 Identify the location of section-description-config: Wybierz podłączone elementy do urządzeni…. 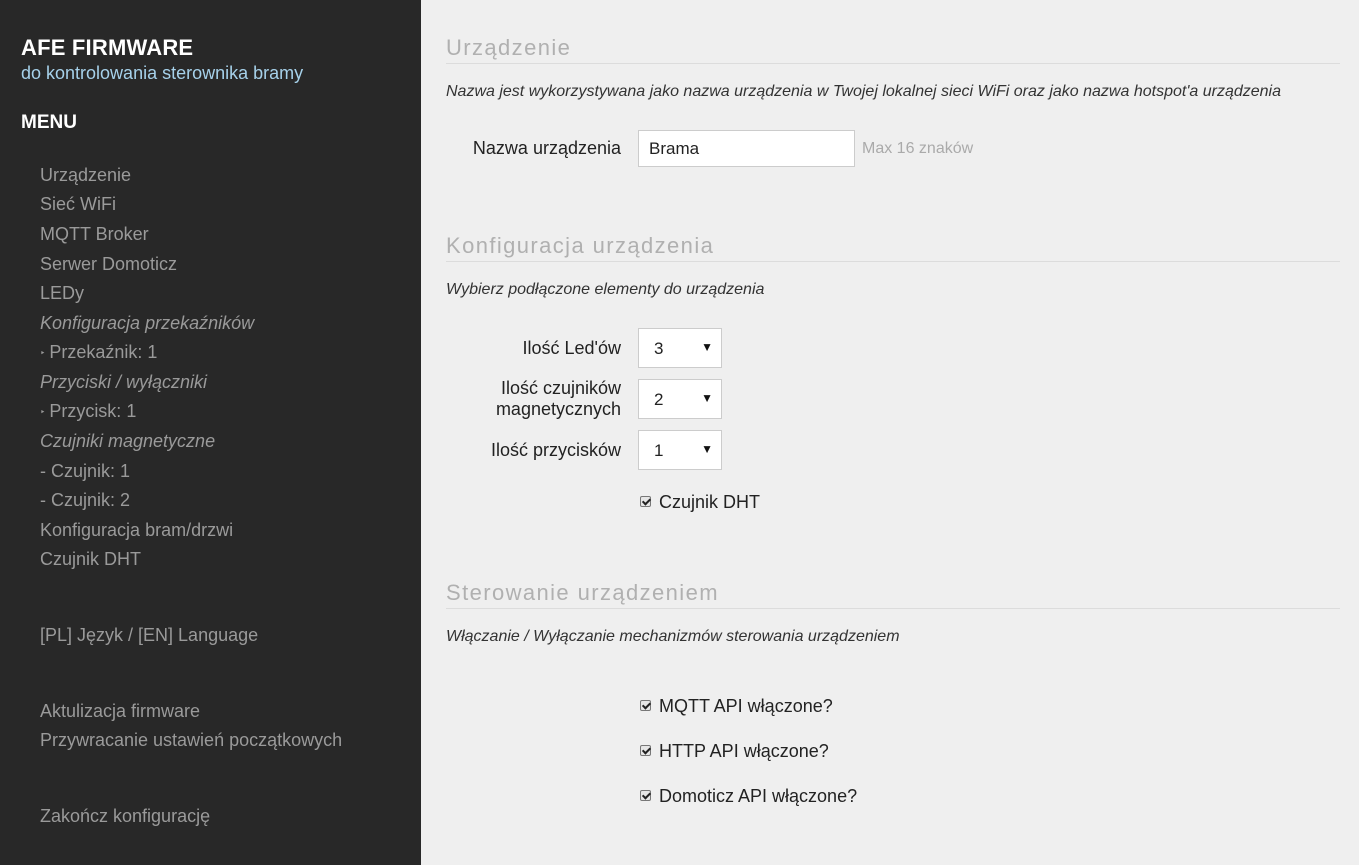
(605, 289).